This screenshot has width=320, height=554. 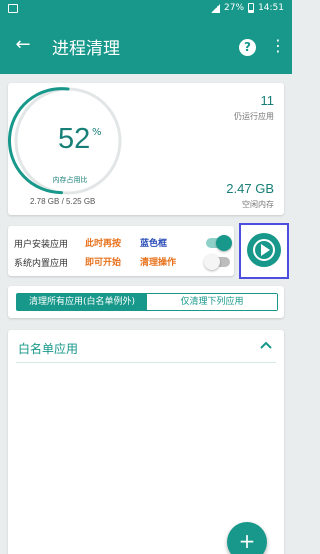 I want to click on user-apps-toggle, so click(x=219, y=243).